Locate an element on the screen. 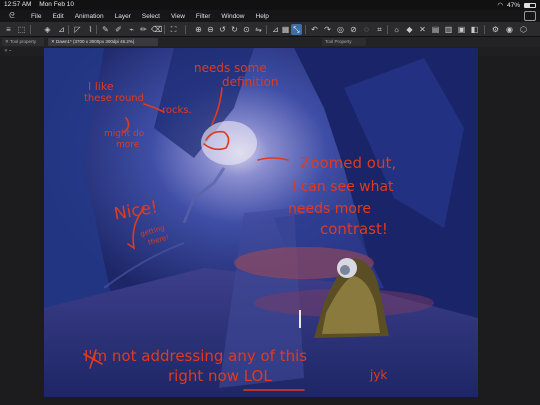 The height and width of the screenshot is (405, 540). zoom-out-icon: ⊖ is located at coordinates (210, 29).